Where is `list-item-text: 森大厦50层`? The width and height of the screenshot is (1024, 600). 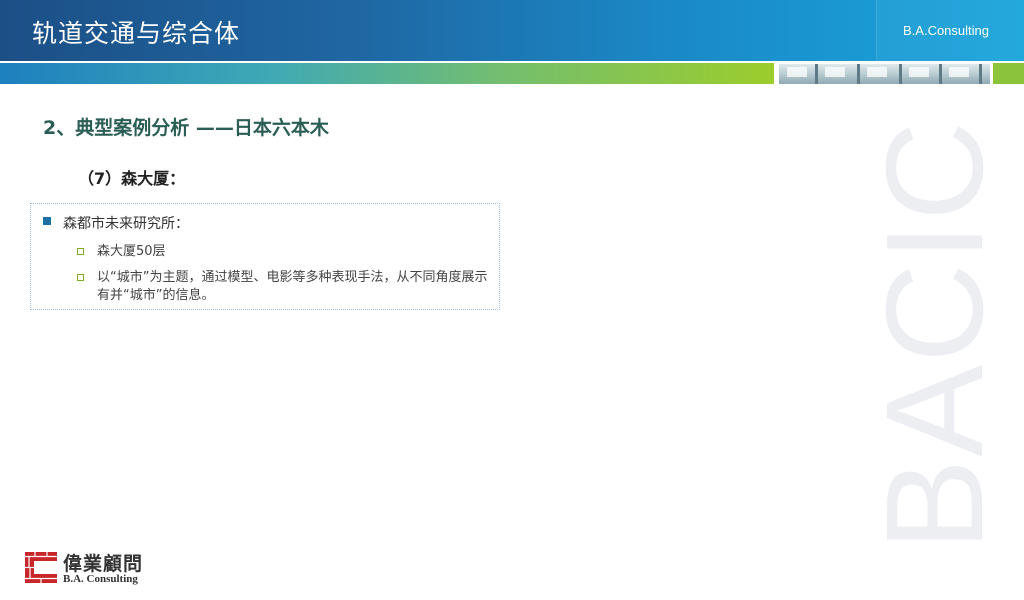 list-item-text: 森大厦50层 is located at coordinates (131, 251).